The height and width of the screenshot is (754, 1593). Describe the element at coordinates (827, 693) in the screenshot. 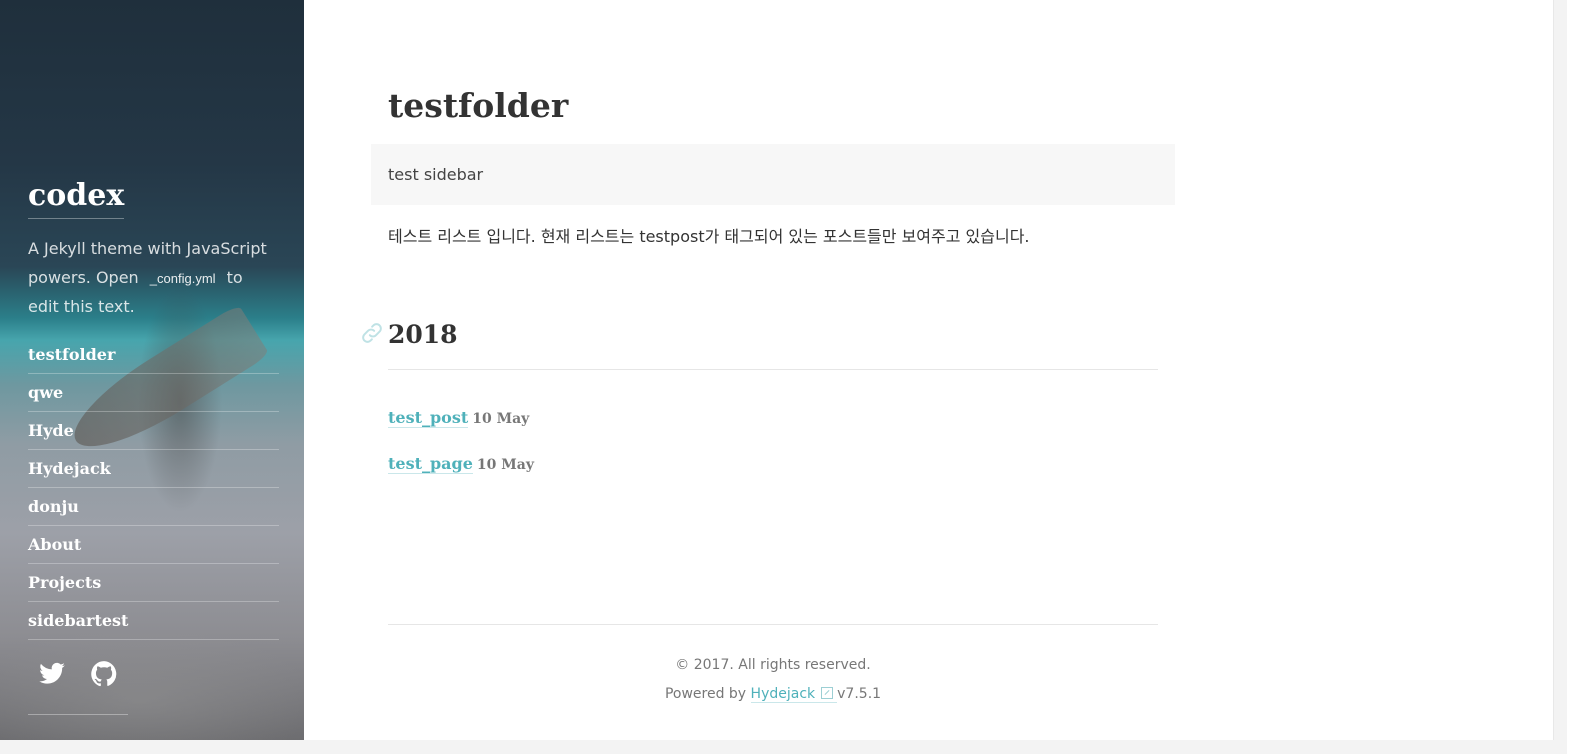

I see `external-link-icon` at that location.